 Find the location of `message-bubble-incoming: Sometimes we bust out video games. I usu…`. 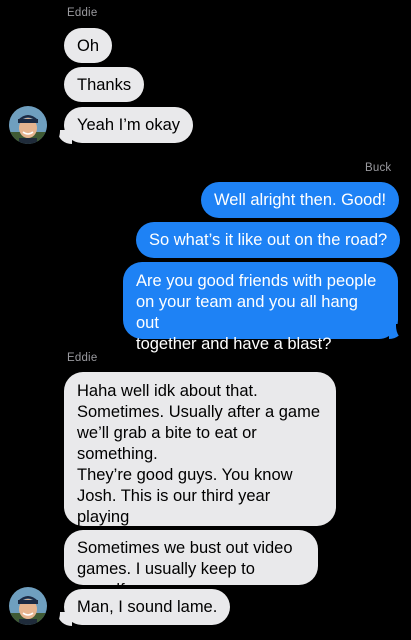

message-bubble-incoming: Sometimes we bust out video games. I usu… is located at coordinates (191, 564).